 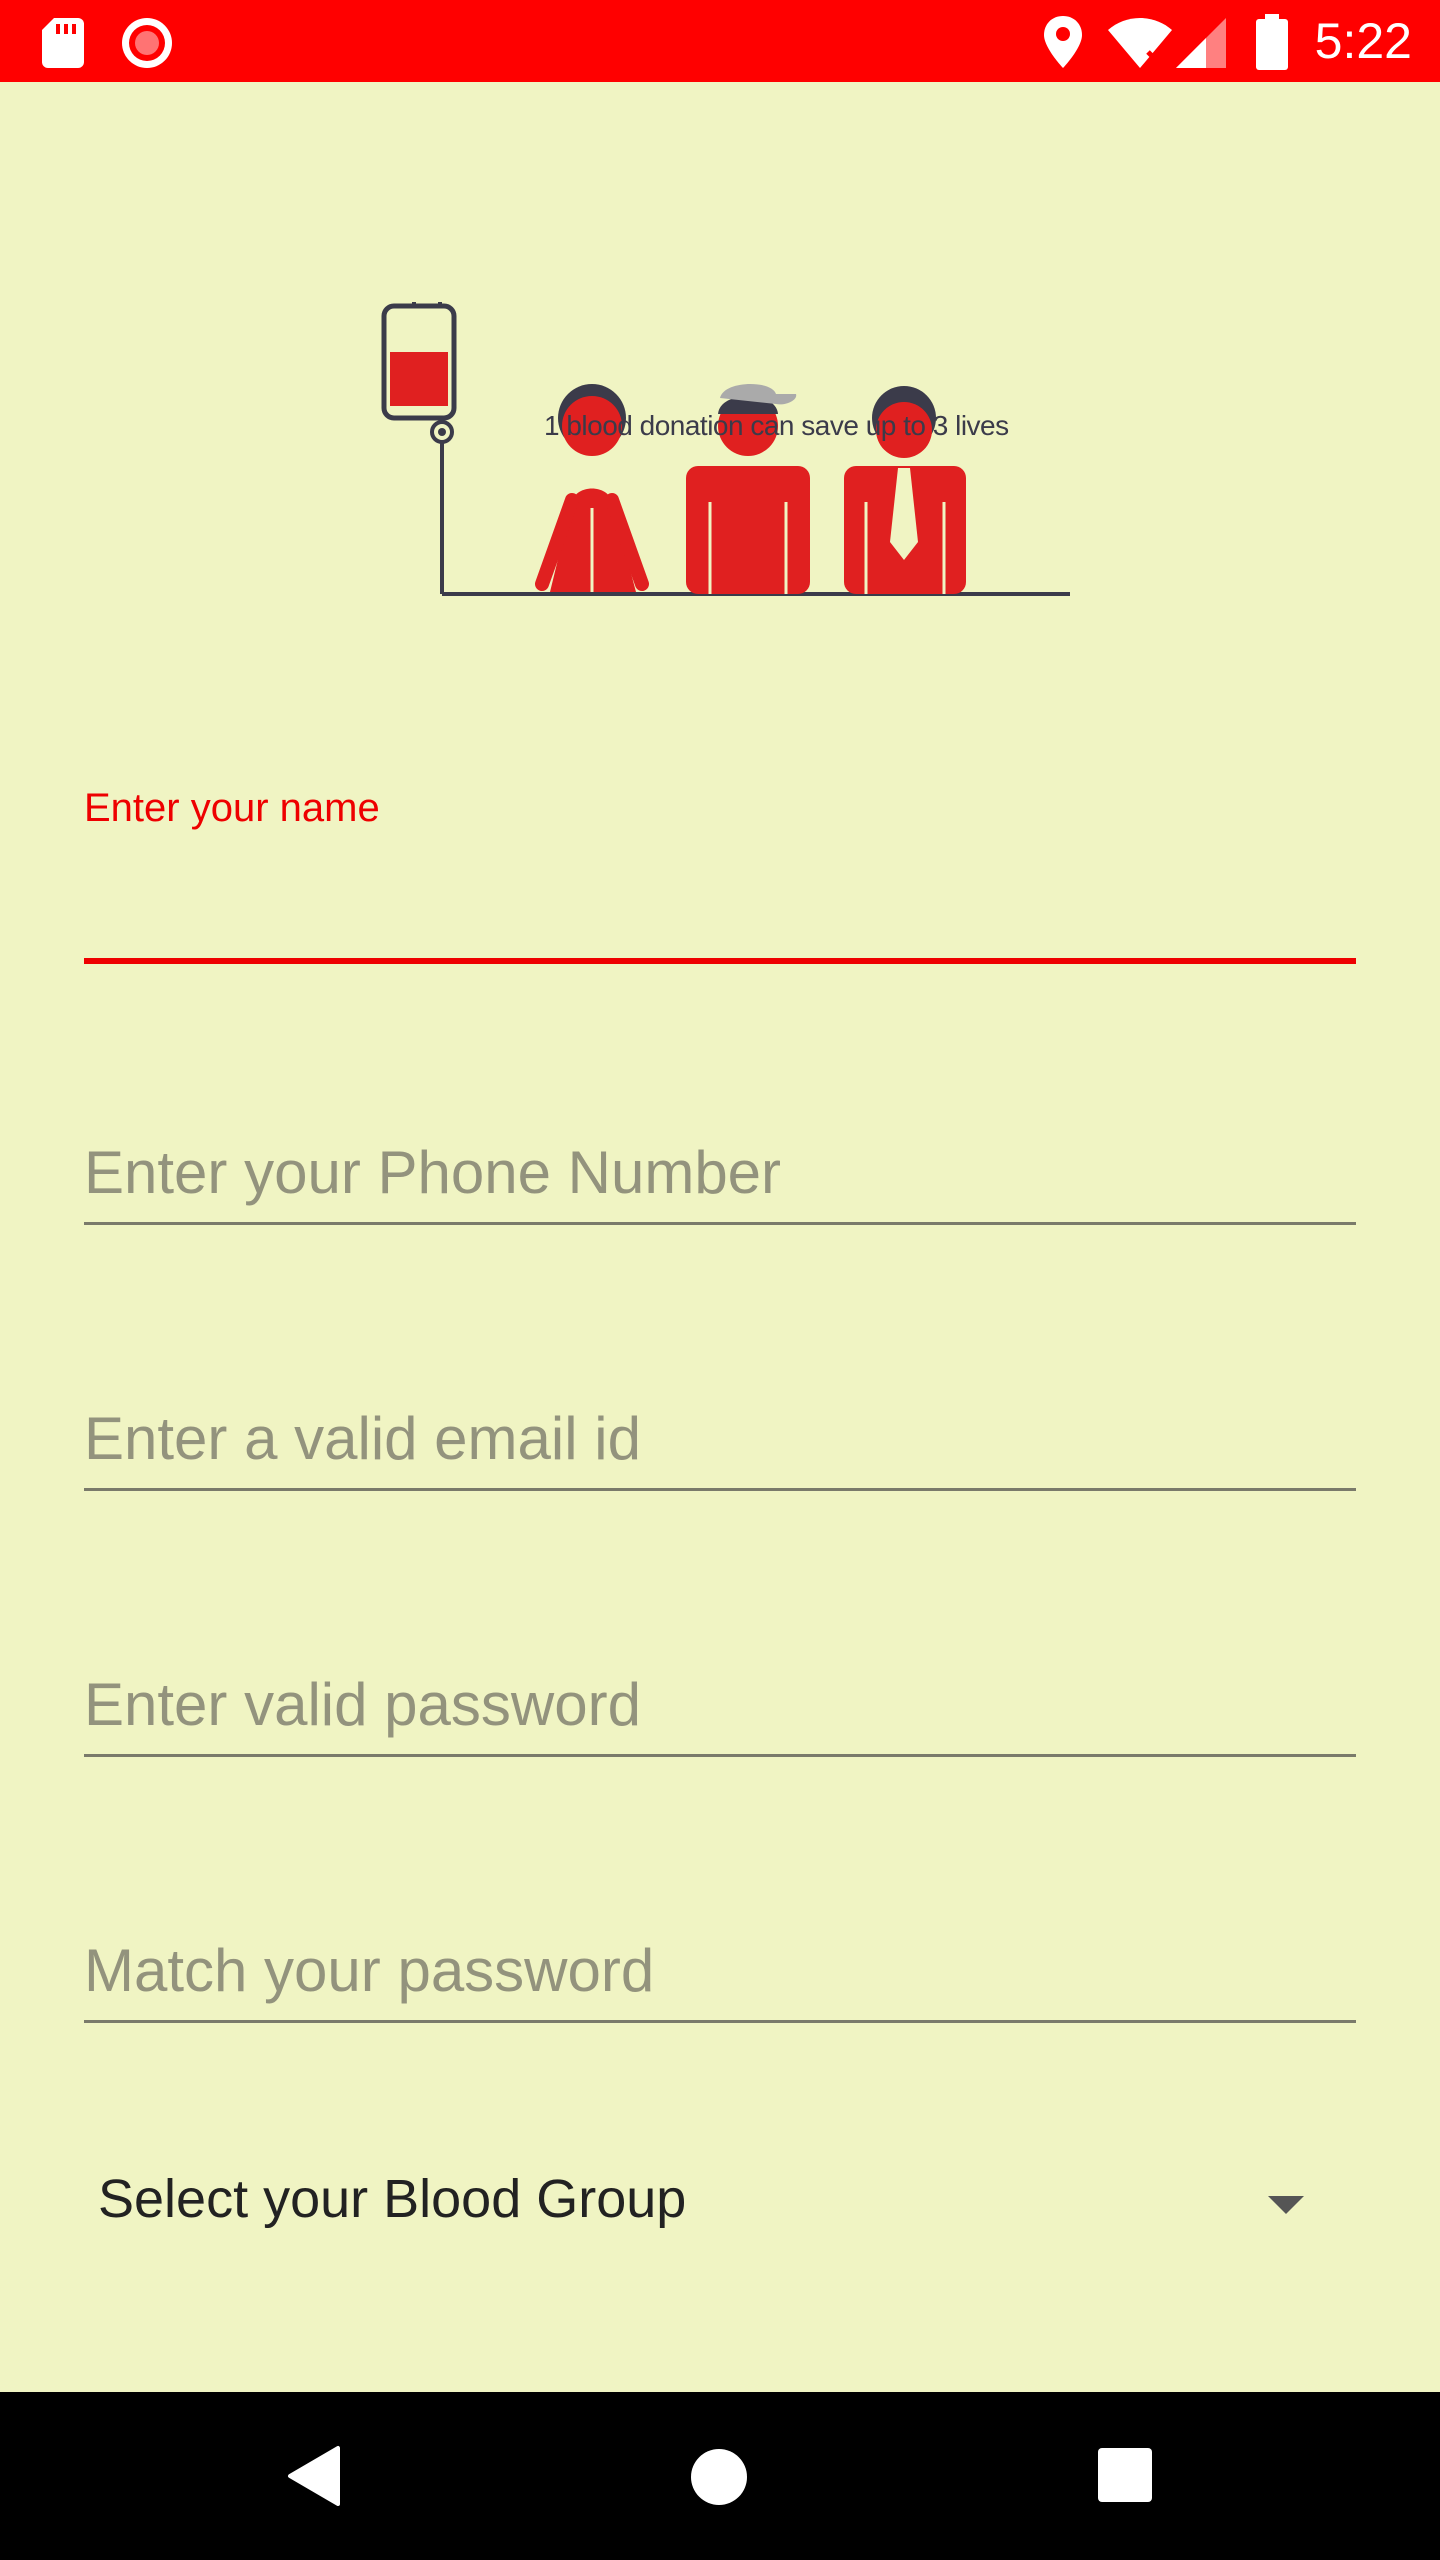 I want to click on record-icon, so click(x=147, y=43).